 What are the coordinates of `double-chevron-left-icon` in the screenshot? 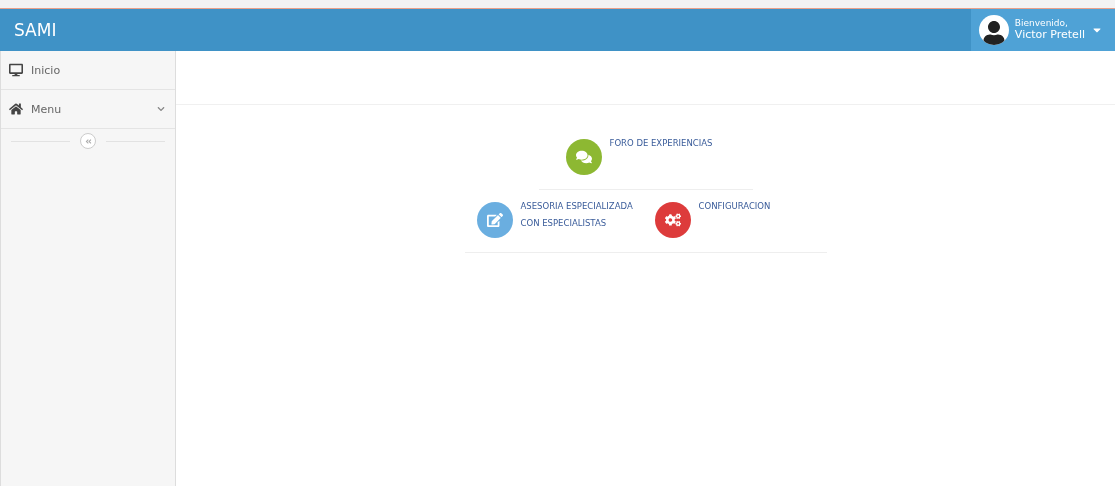 It's located at (88, 141).